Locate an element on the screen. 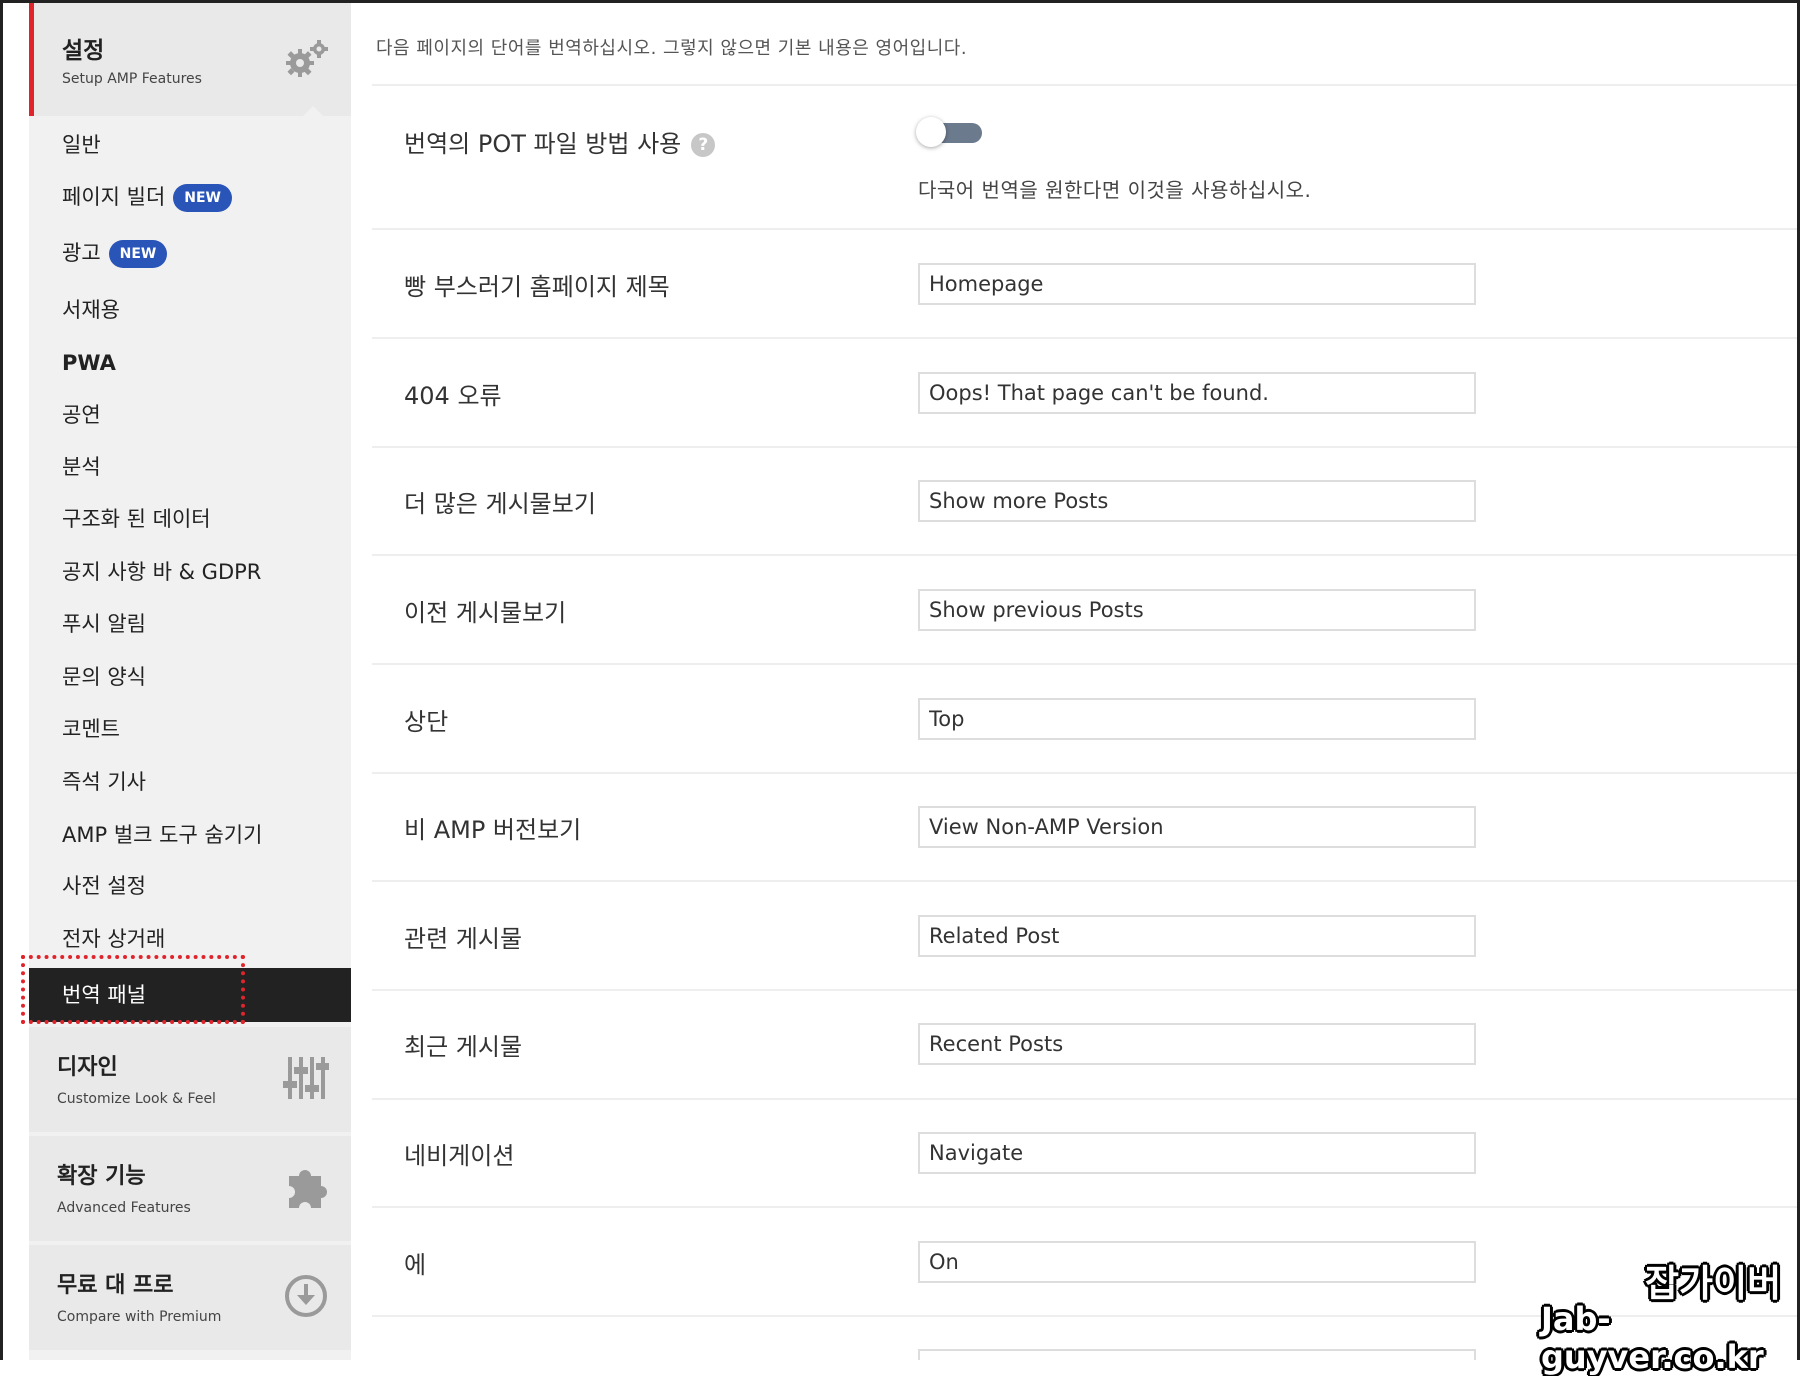  sidebar-item-label: 분석 is located at coordinates (81, 467).